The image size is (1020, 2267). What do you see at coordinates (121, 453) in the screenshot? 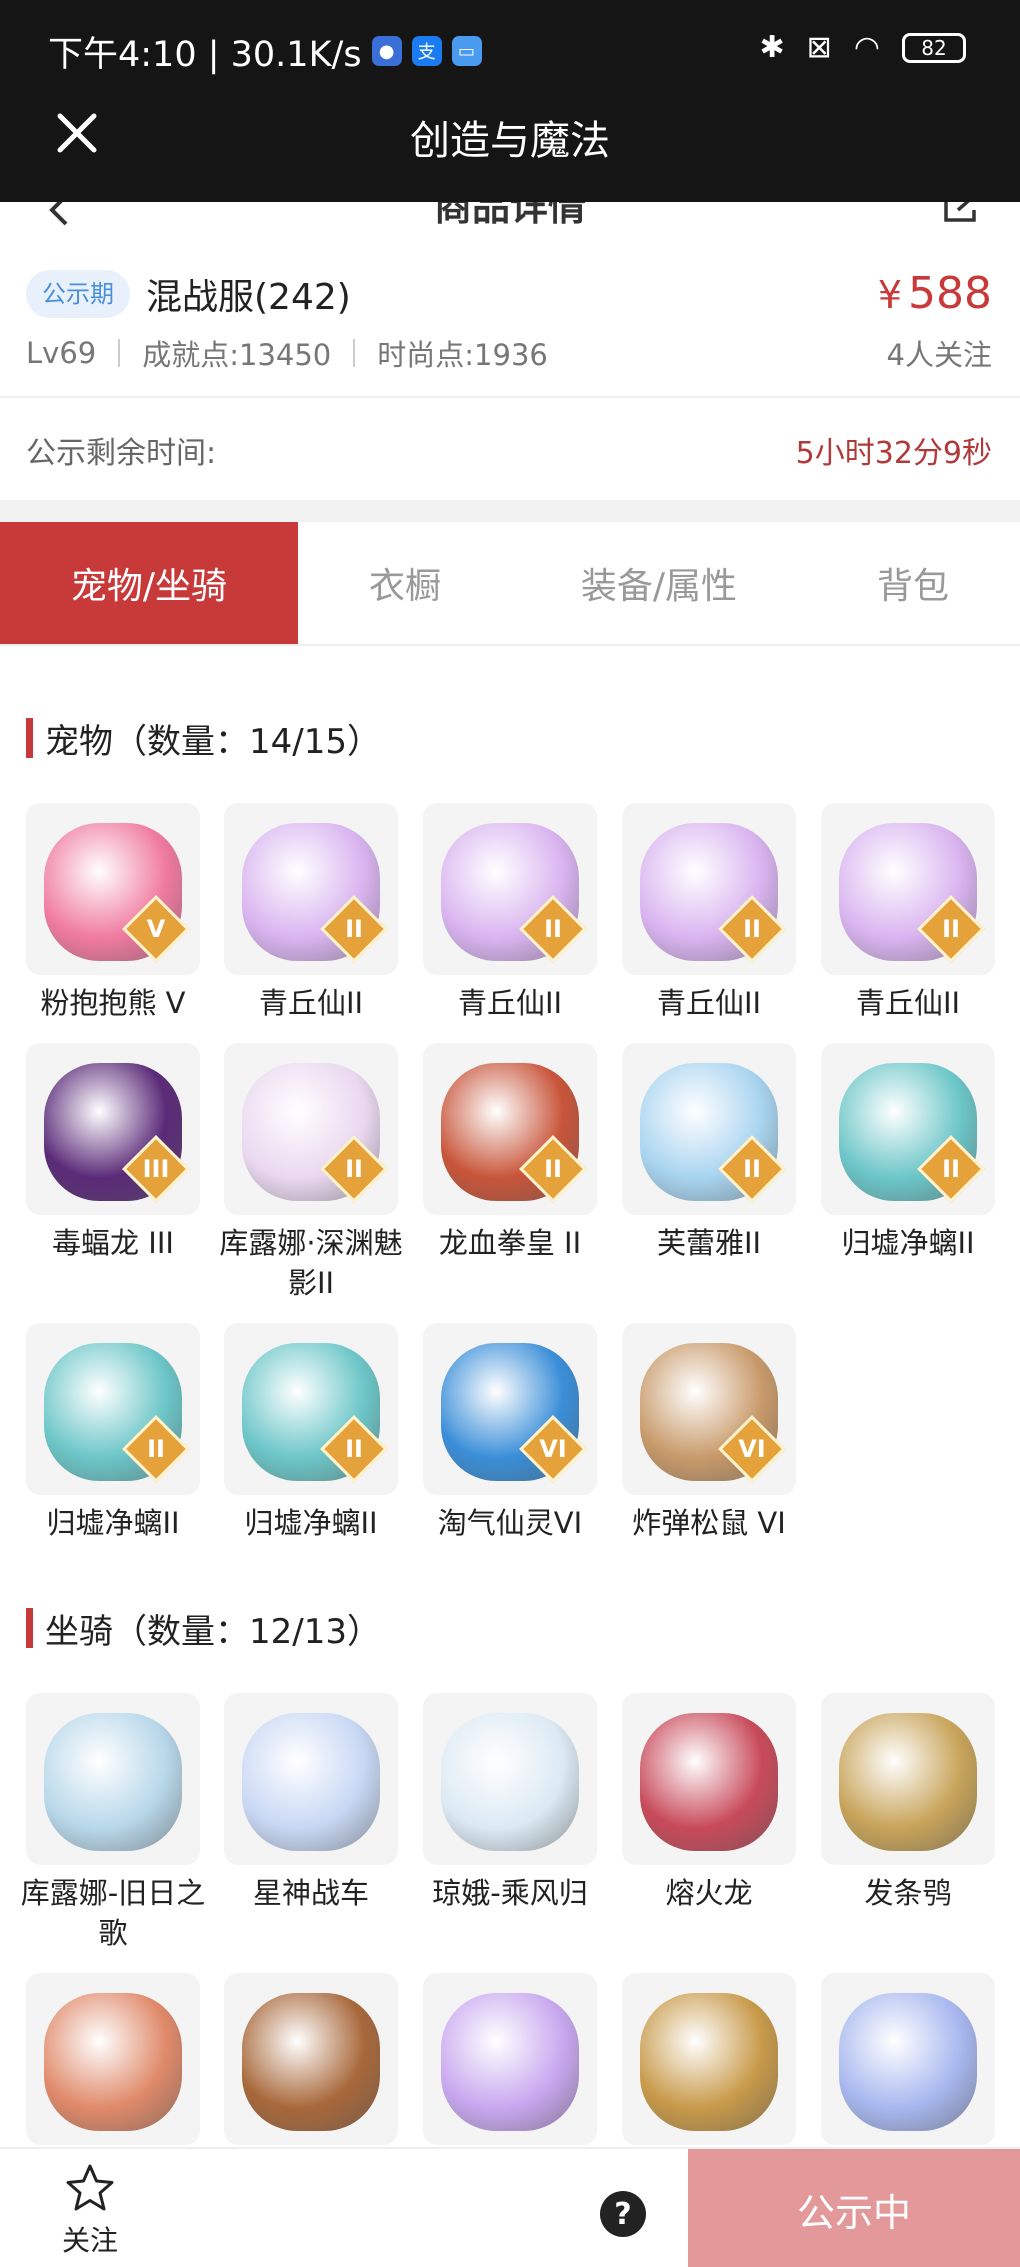
I see `remain-time-label: 公示剩余时间:` at bounding box center [121, 453].